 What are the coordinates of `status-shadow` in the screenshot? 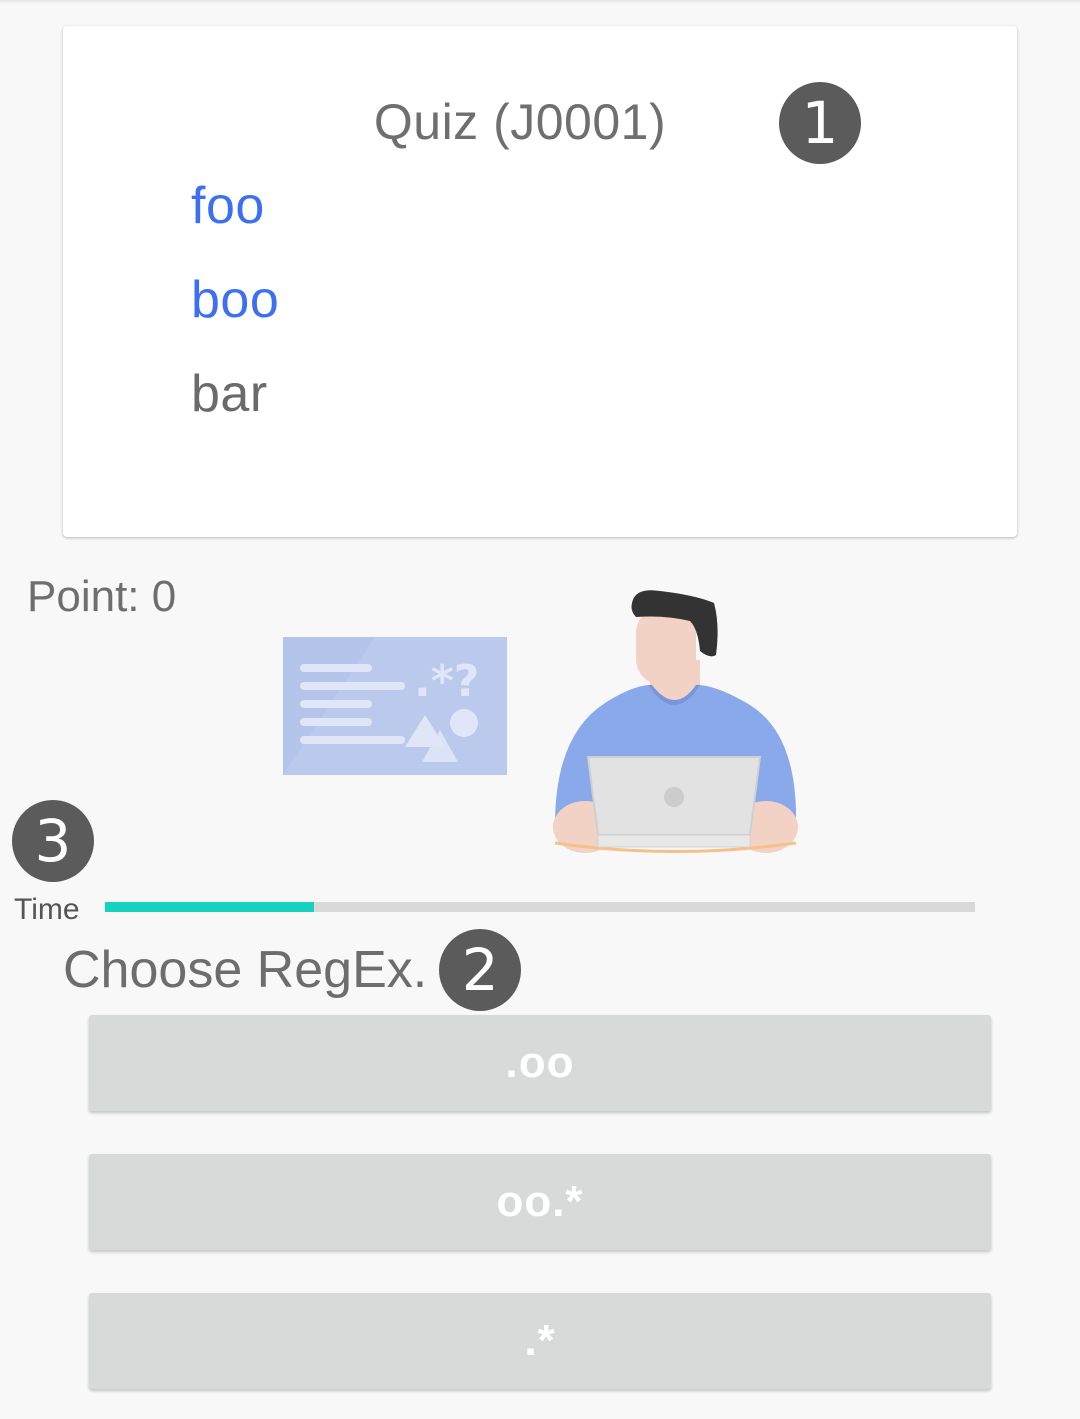 It's located at (540, 2).